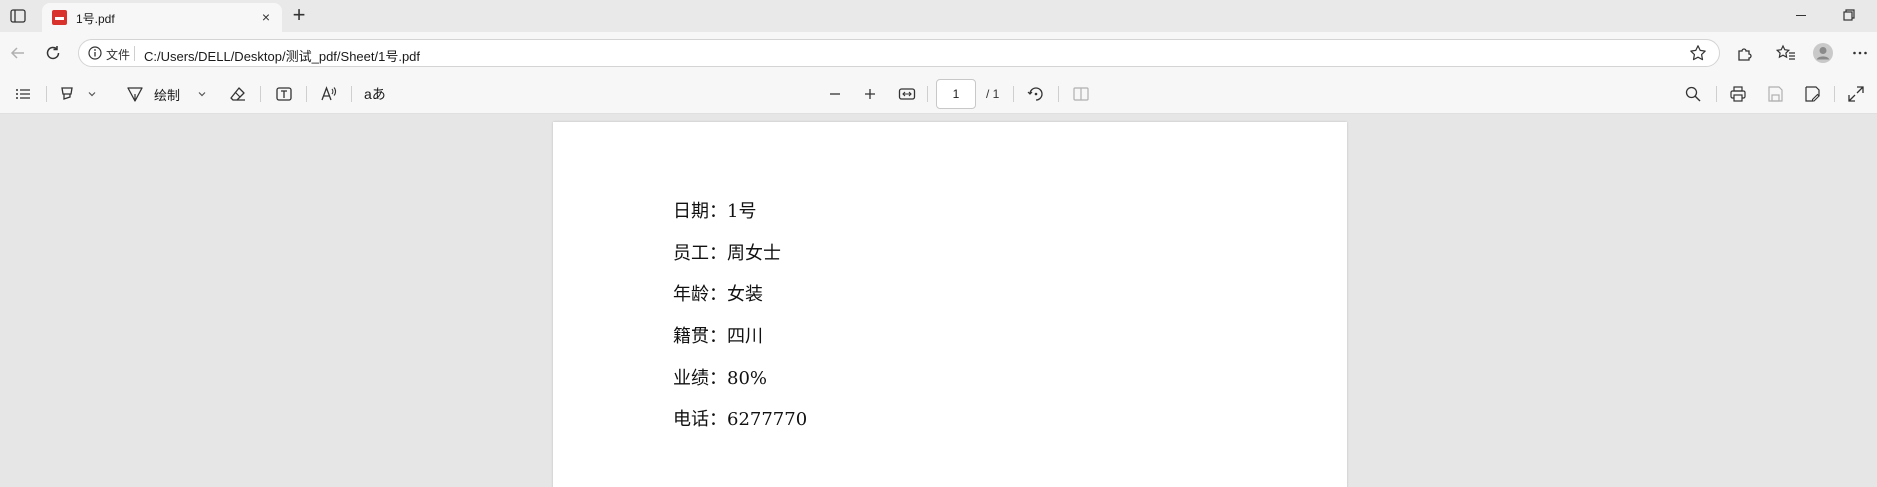  What do you see at coordinates (1856, 94) in the screenshot?
I see `fullscreen-icon` at bounding box center [1856, 94].